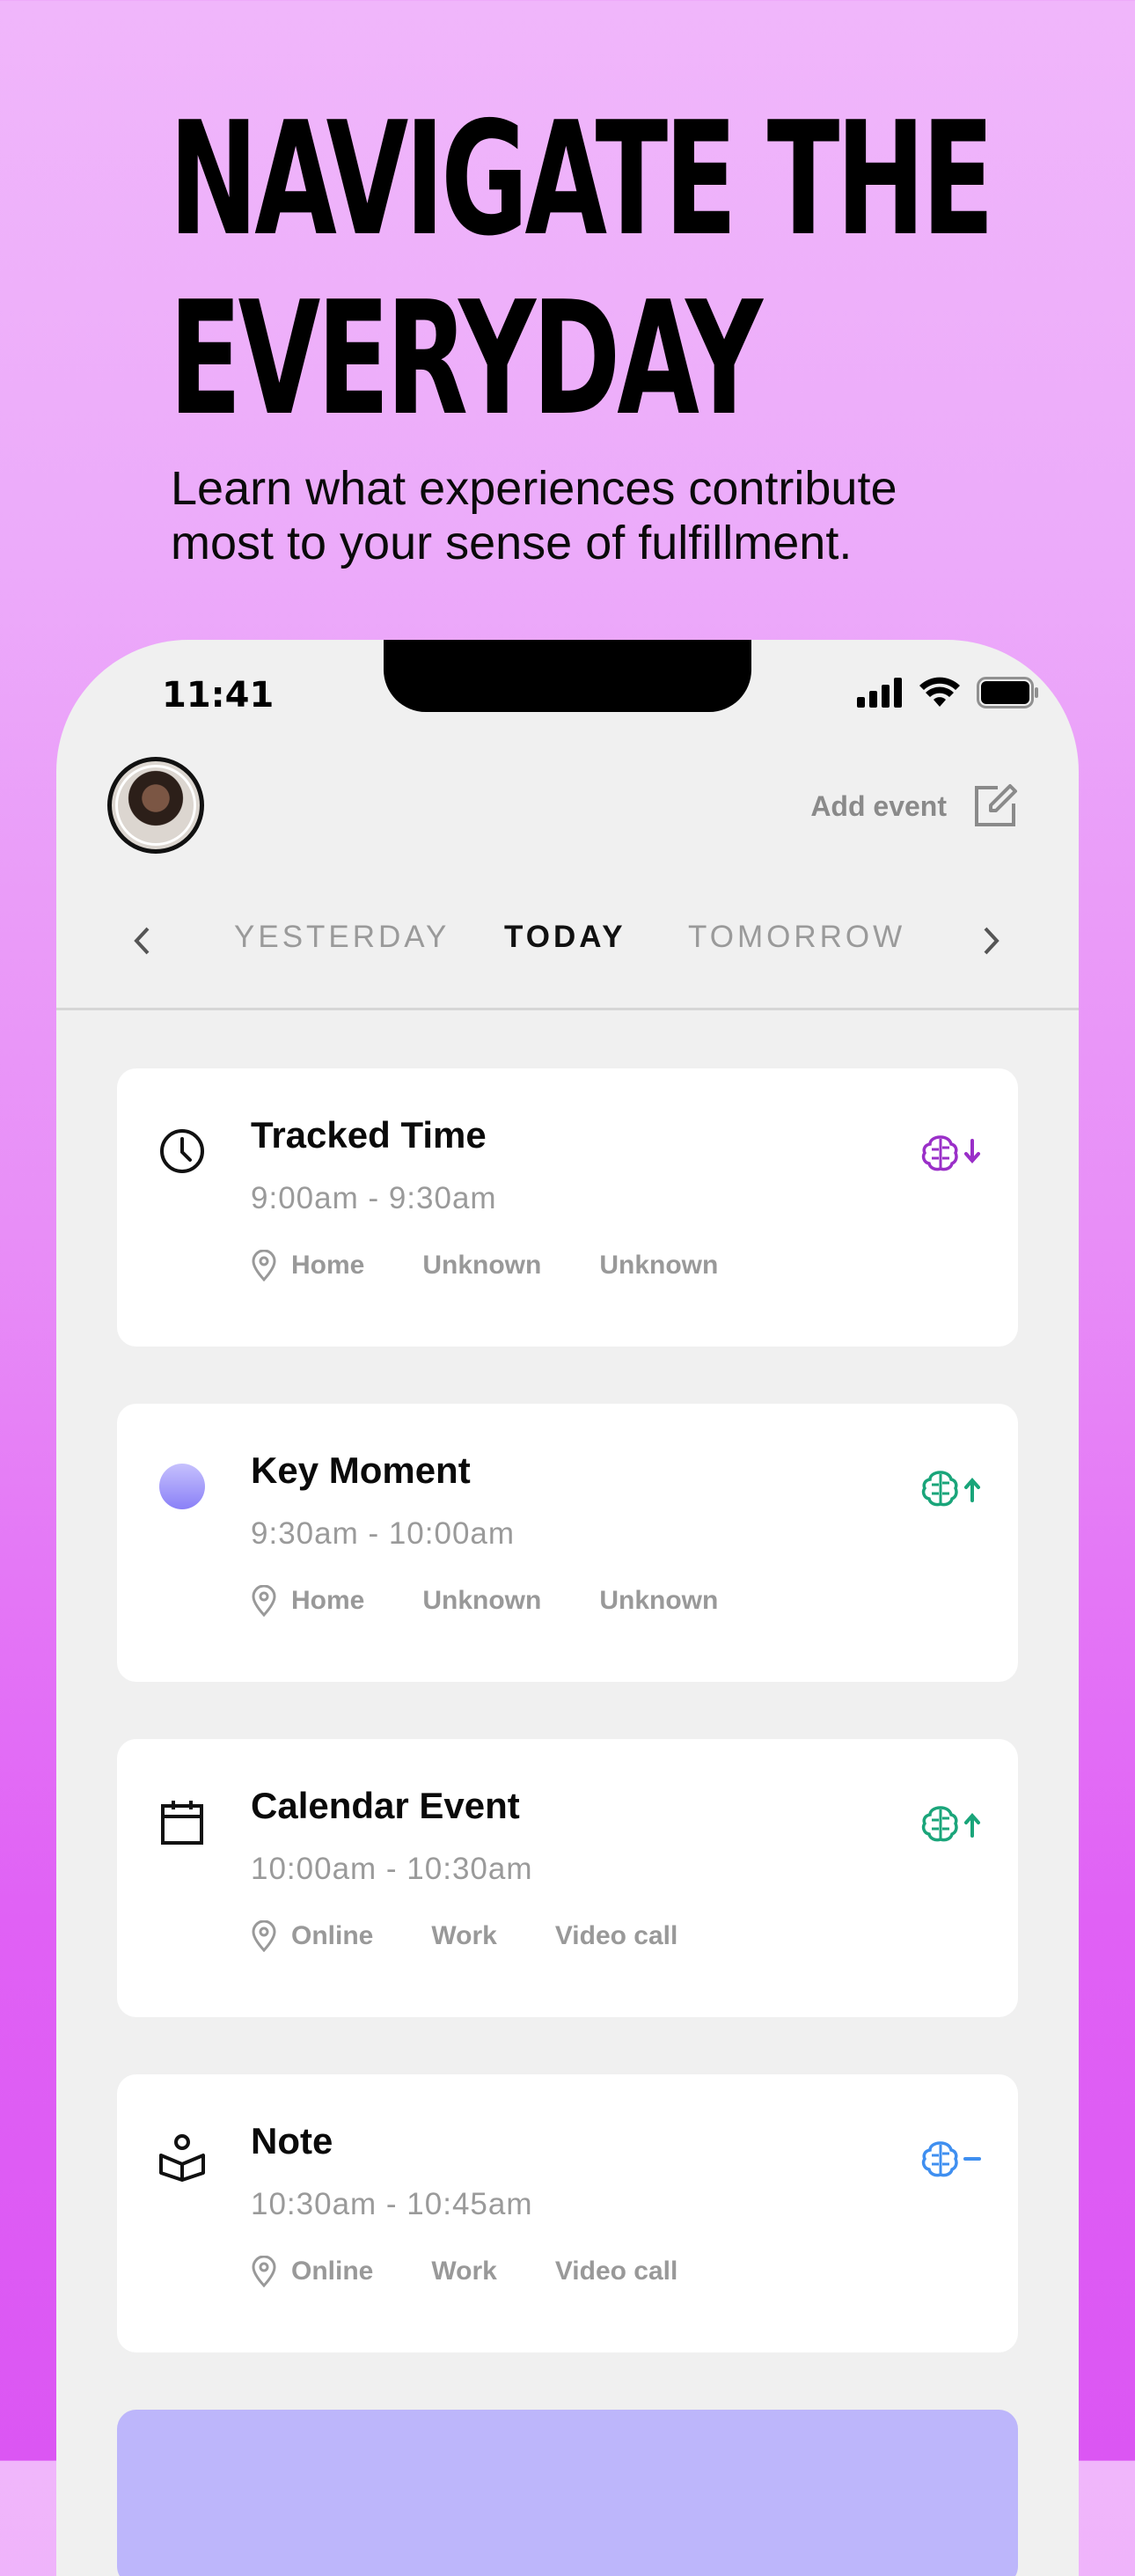 This screenshot has height=2576, width=1135. I want to click on event-time: 10:30am - 10:45am, so click(392, 2204).